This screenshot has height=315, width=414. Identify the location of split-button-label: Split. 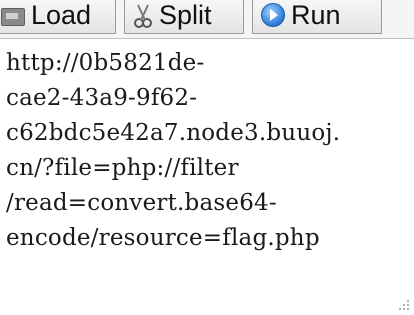
(185, 15).